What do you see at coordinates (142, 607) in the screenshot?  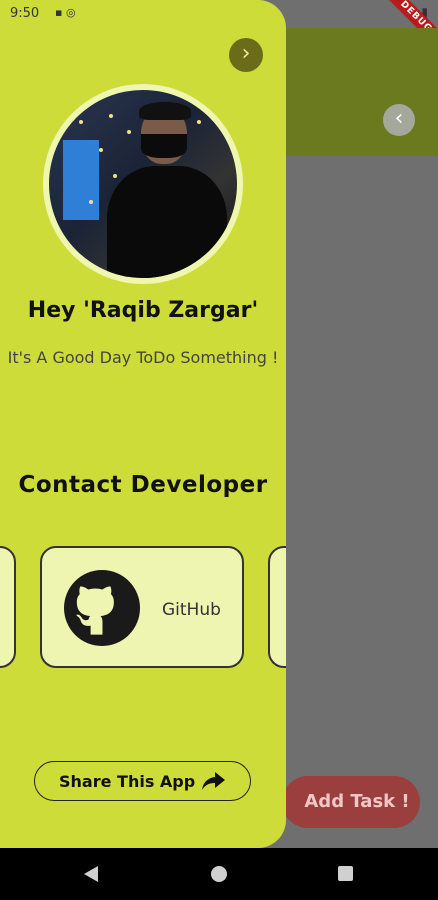 I see `github-contact-card: GitHub` at bounding box center [142, 607].